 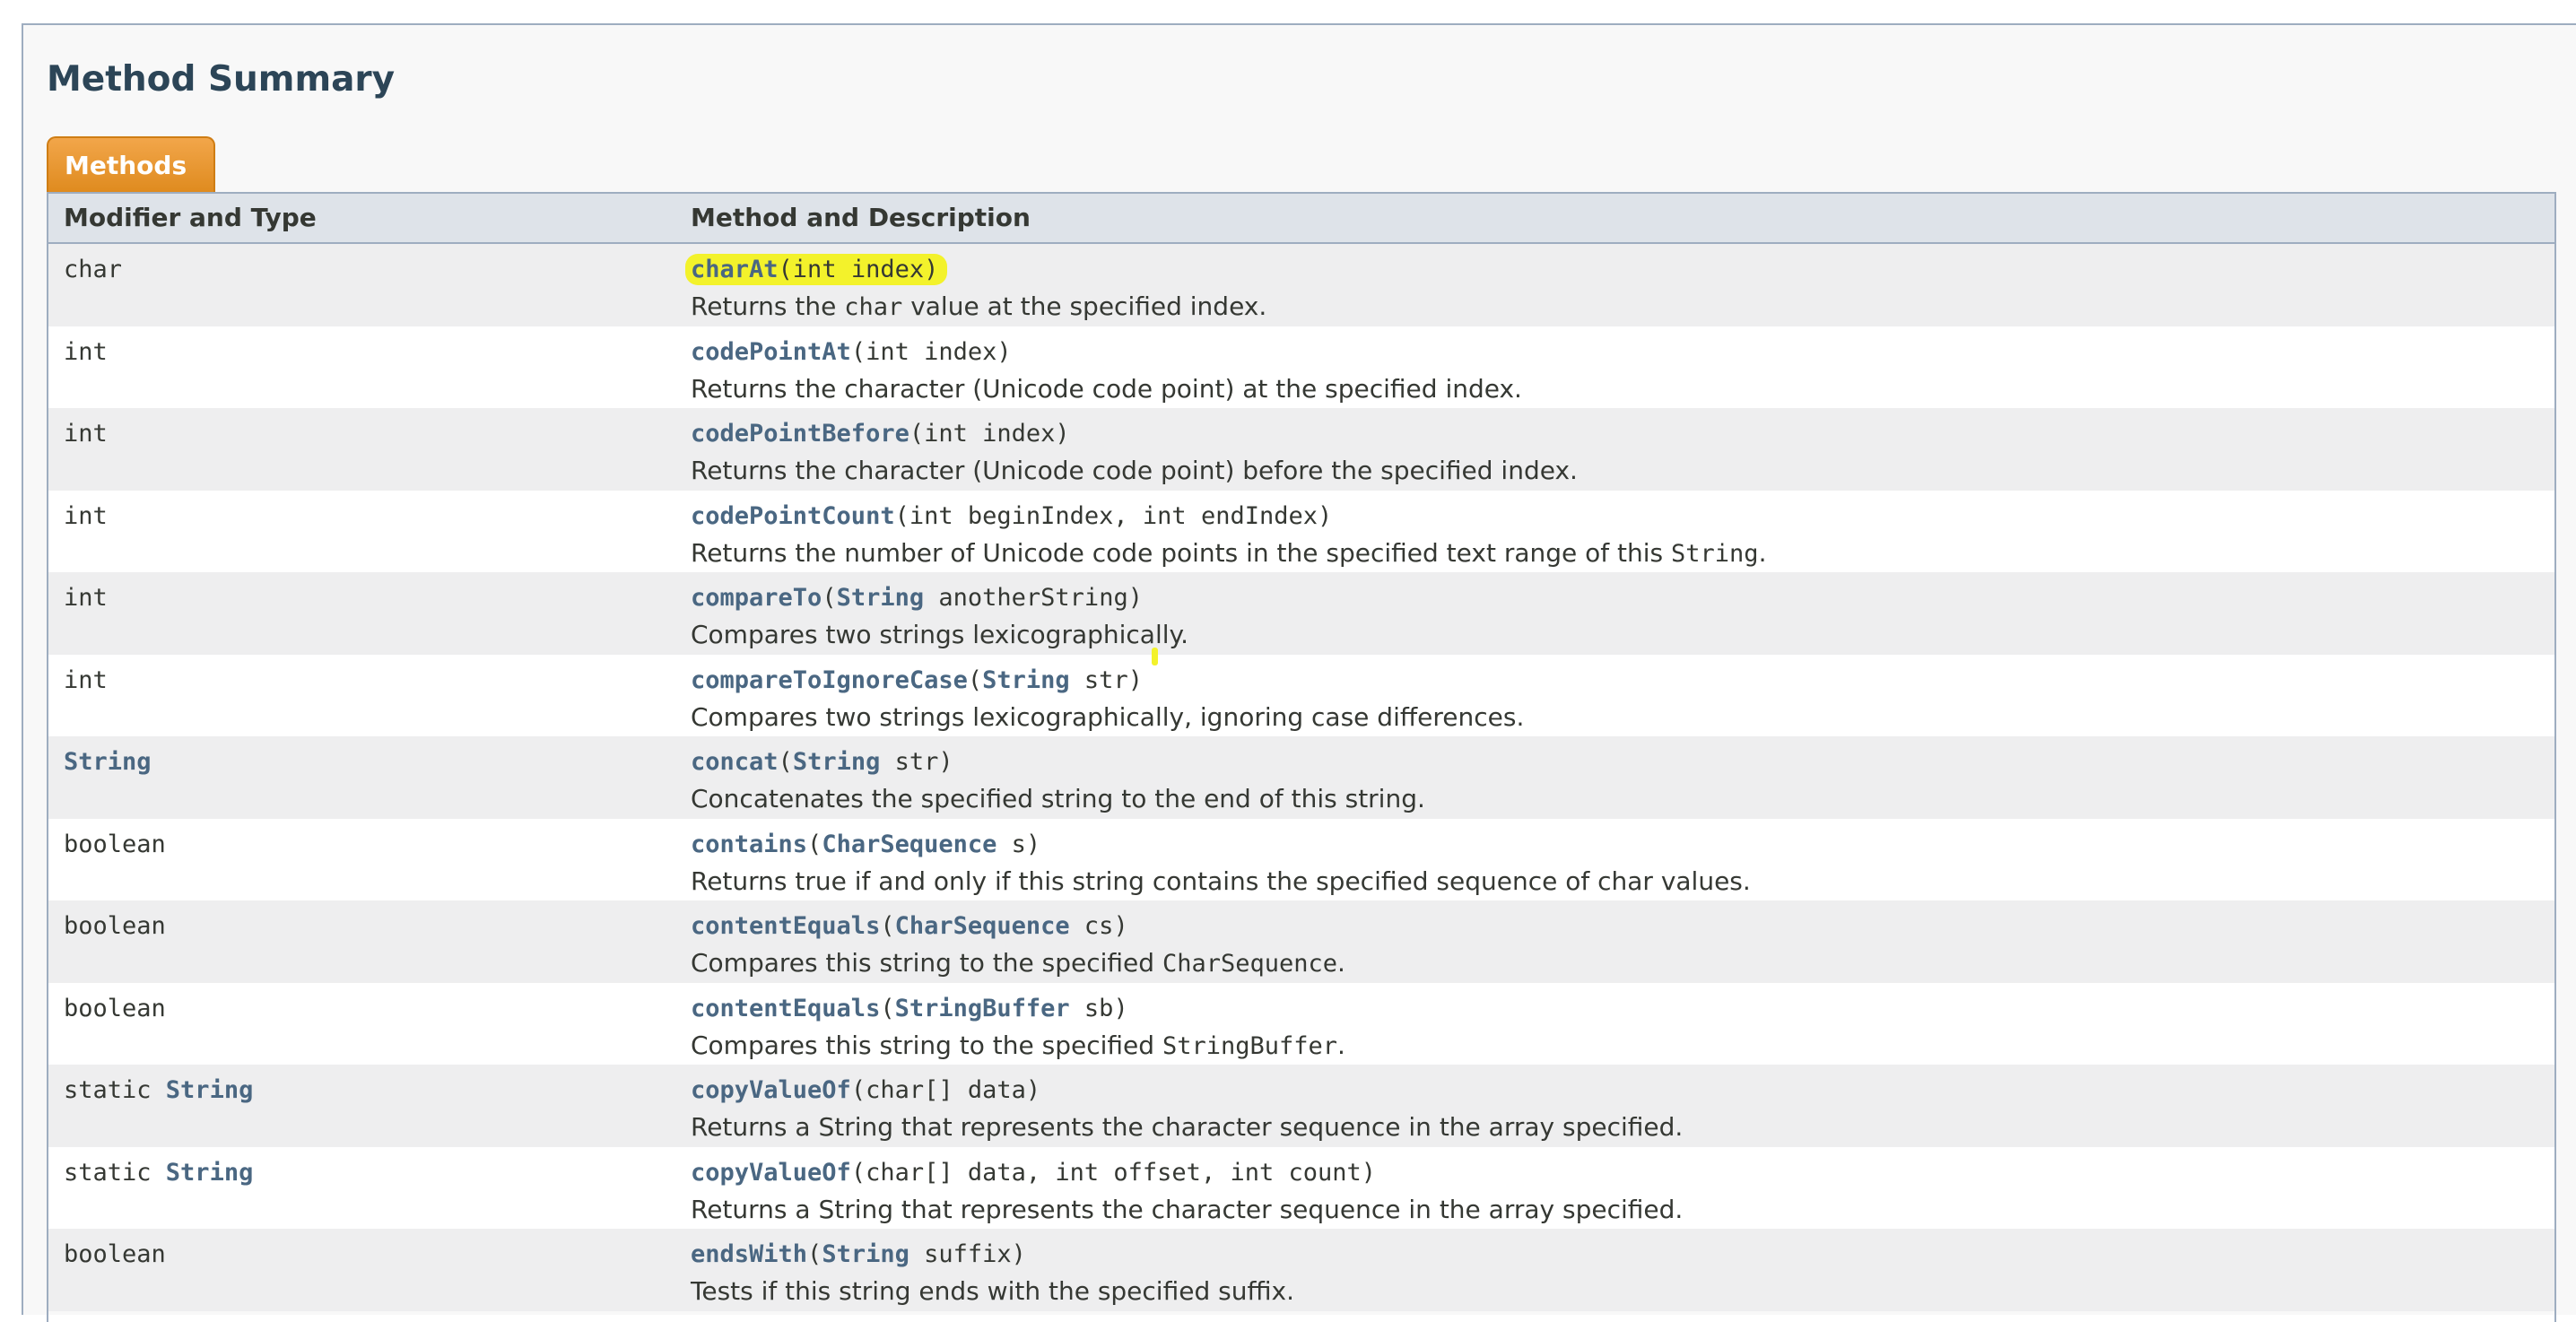 I want to click on method-signature-cell: compareToIgnoreCase(String str), so click(x=917, y=681).